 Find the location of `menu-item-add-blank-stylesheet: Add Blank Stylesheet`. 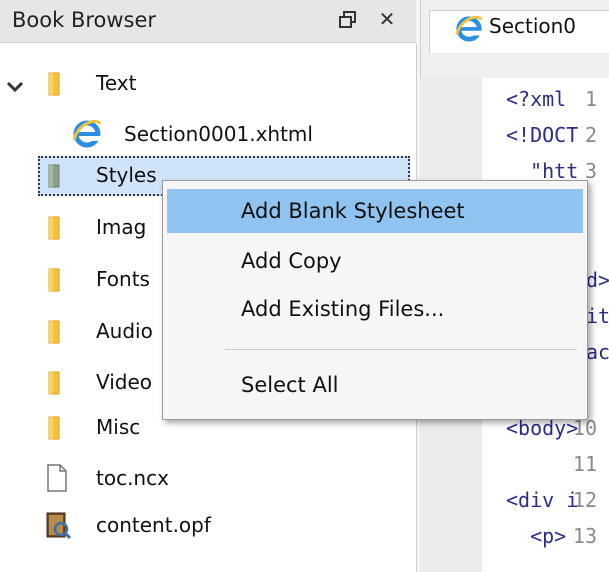

menu-item-add-blank-stylesheet: Add Blank Stylesheet is located at coordinates (375, 211).